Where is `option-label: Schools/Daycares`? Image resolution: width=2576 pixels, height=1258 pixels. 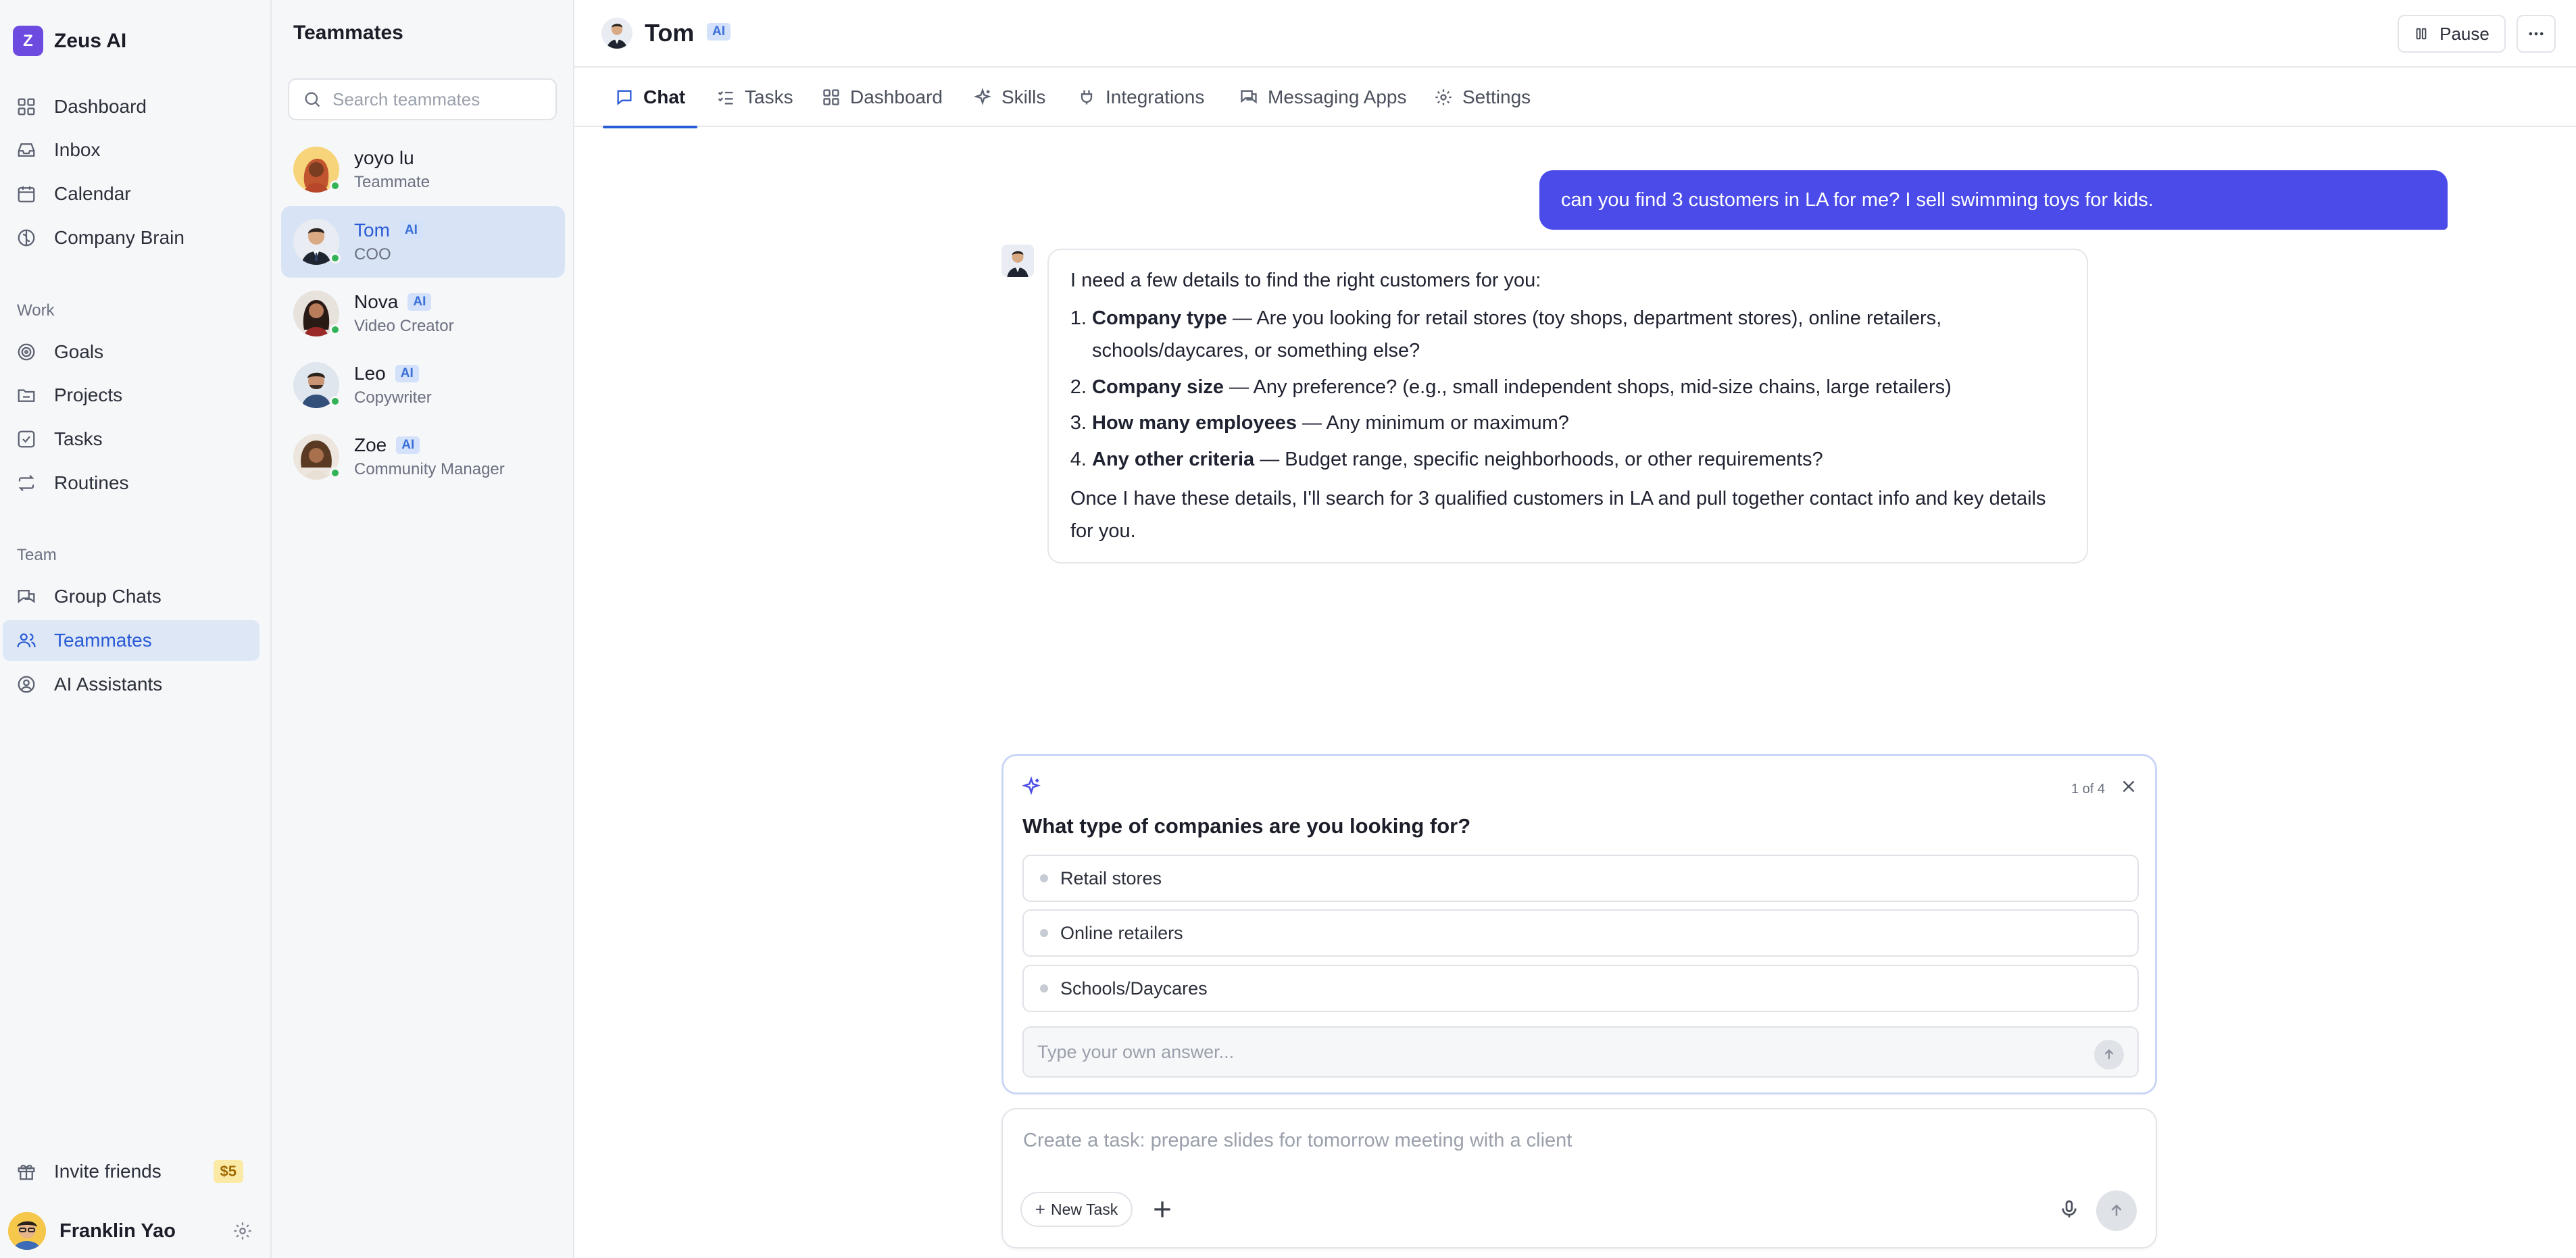 option-label: Schools/Daycares is located at coordinates (1134, 988).